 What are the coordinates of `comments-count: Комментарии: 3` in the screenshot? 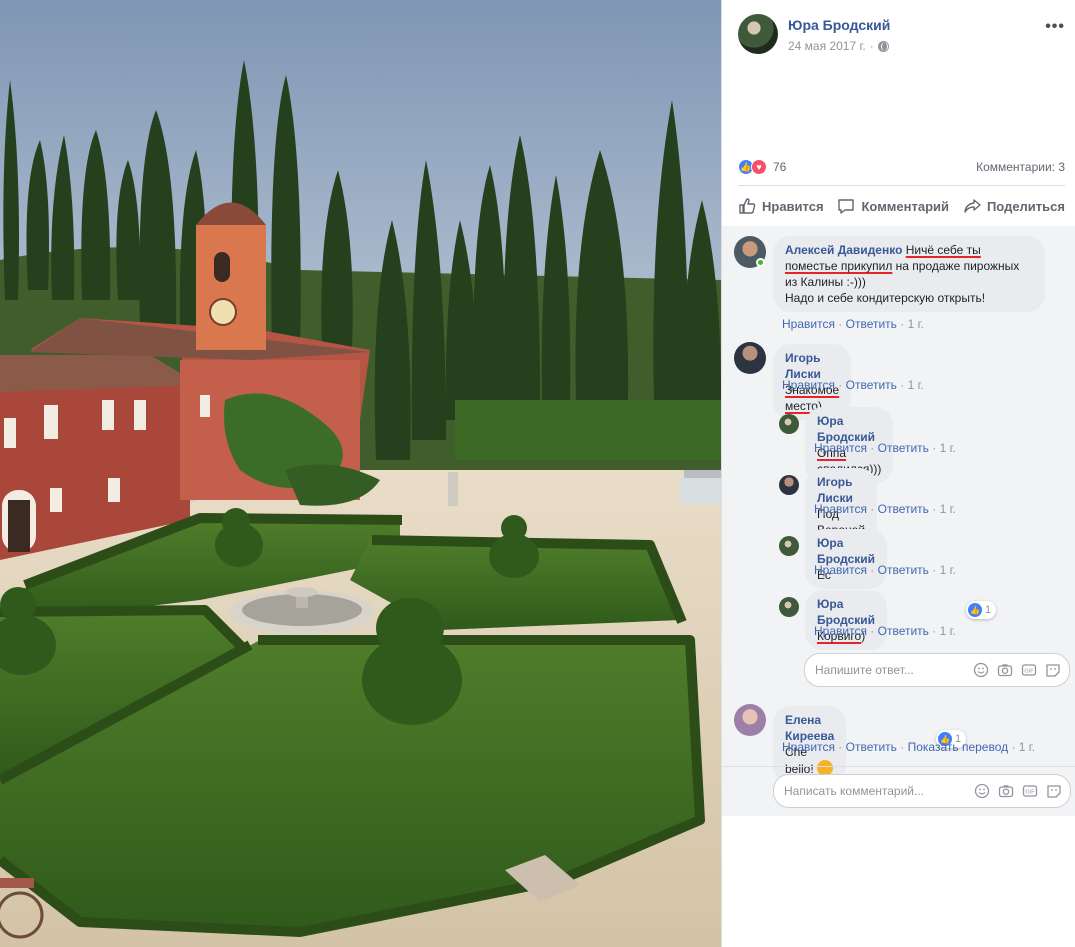 It's located at (1020, 167).